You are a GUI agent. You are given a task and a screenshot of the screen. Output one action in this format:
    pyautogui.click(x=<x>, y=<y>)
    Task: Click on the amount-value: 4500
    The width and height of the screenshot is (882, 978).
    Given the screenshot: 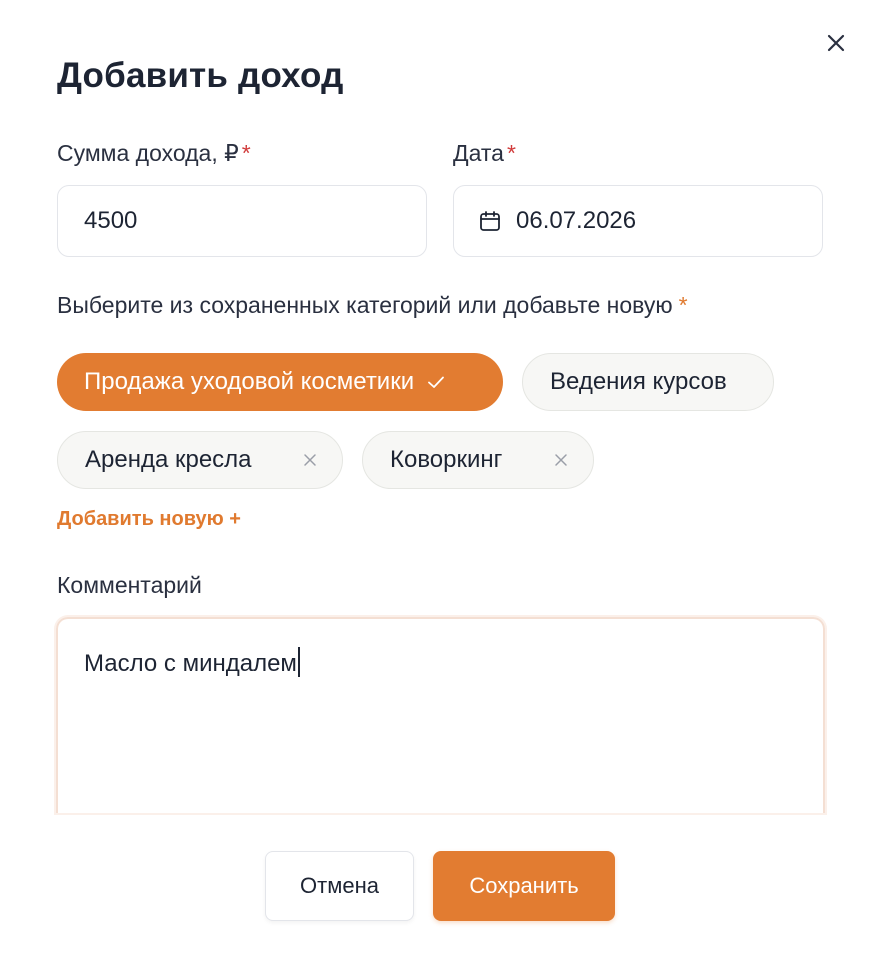 What is the action you would take?
    pyautogui.click(x=111, y=220)
    